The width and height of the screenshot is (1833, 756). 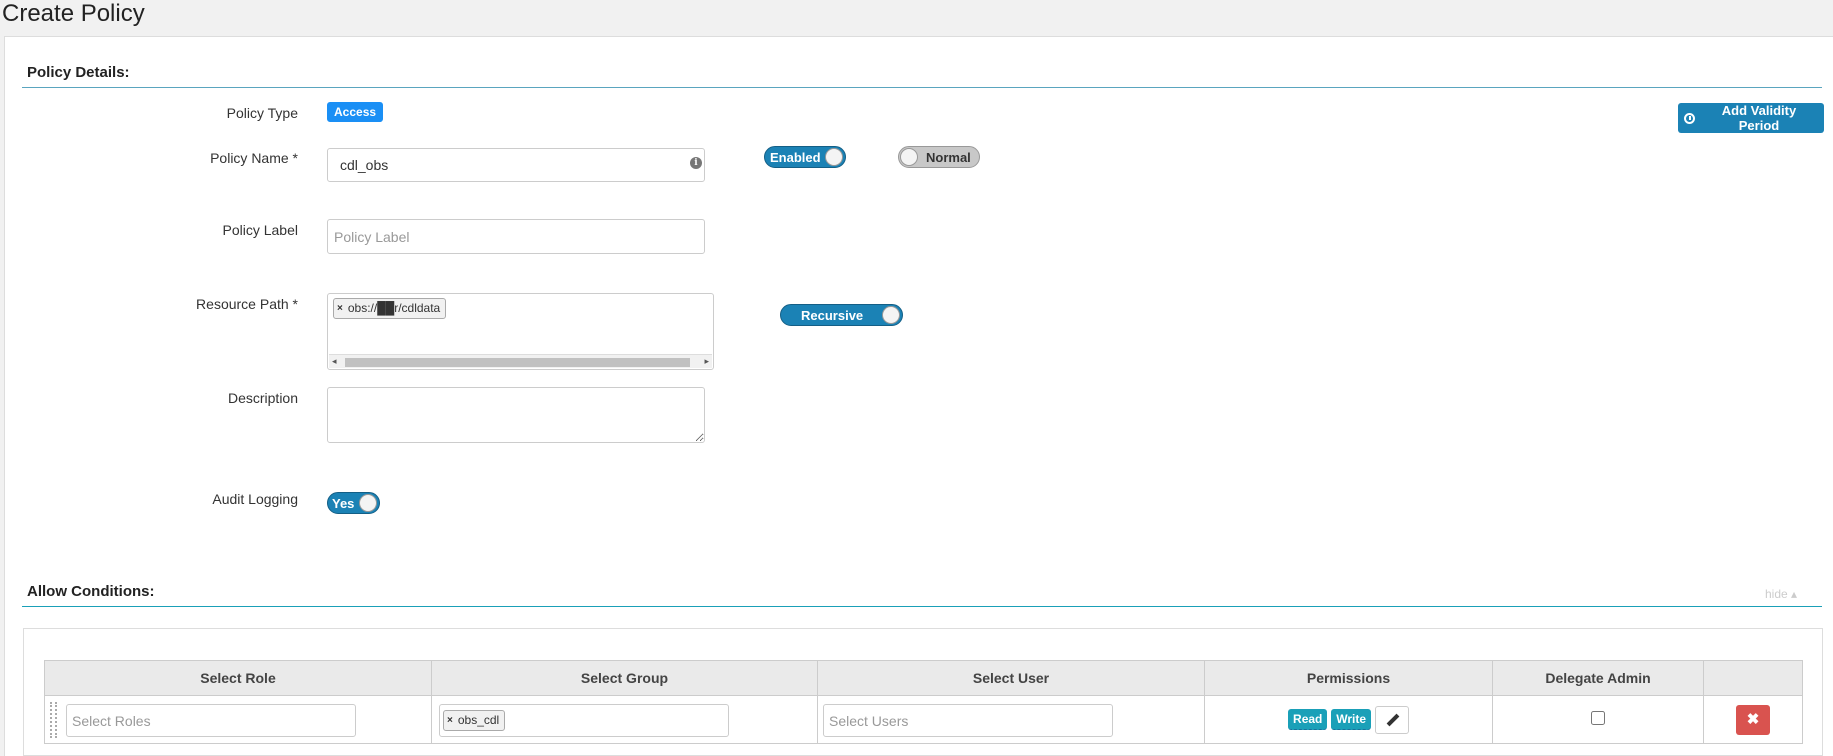 I want to click on allow-conditions-title: Allow Conditions:, so click(x=91, y=591).